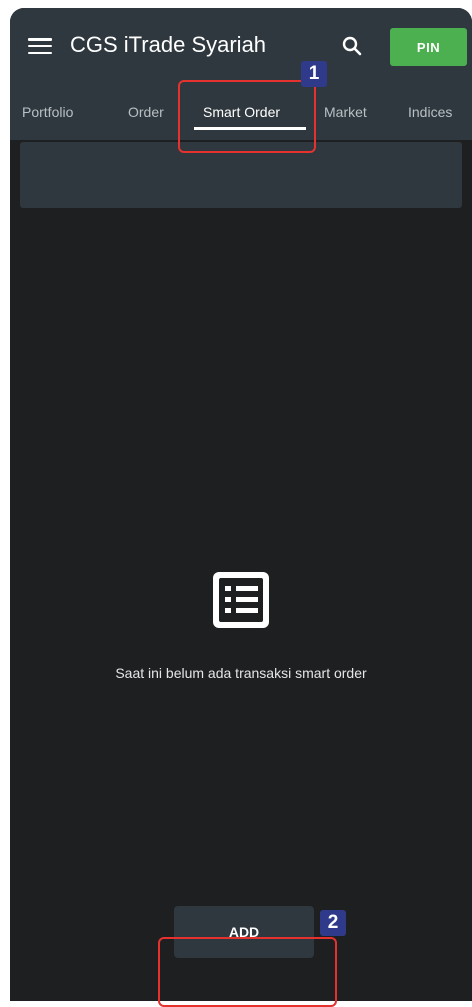 This screenshot has height=1007, width=472. What do you see at coordinates (247, 972) in the screenshot?
I see `highlight-add-button` at bounding box center [247, 972].